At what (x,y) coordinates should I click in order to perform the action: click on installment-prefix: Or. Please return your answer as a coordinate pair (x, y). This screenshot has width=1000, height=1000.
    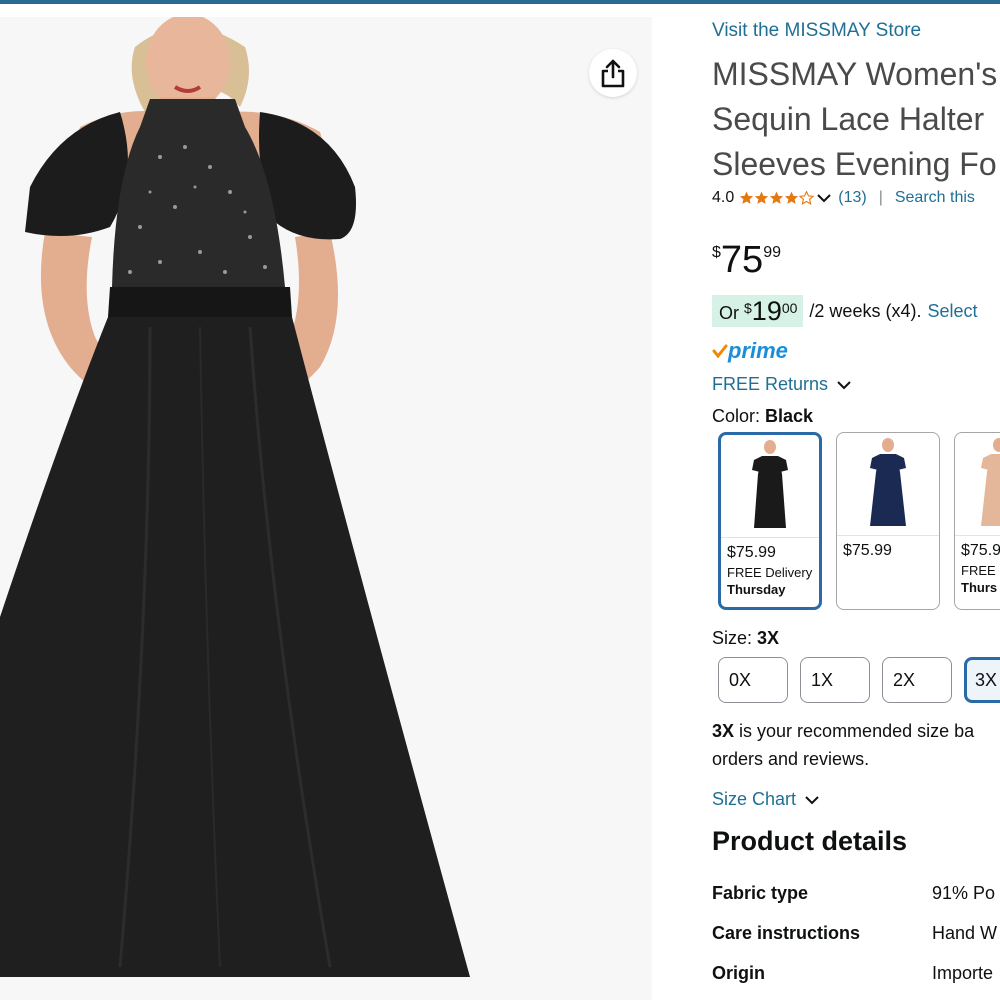
    Looking at the image, I should click on (729, 313).